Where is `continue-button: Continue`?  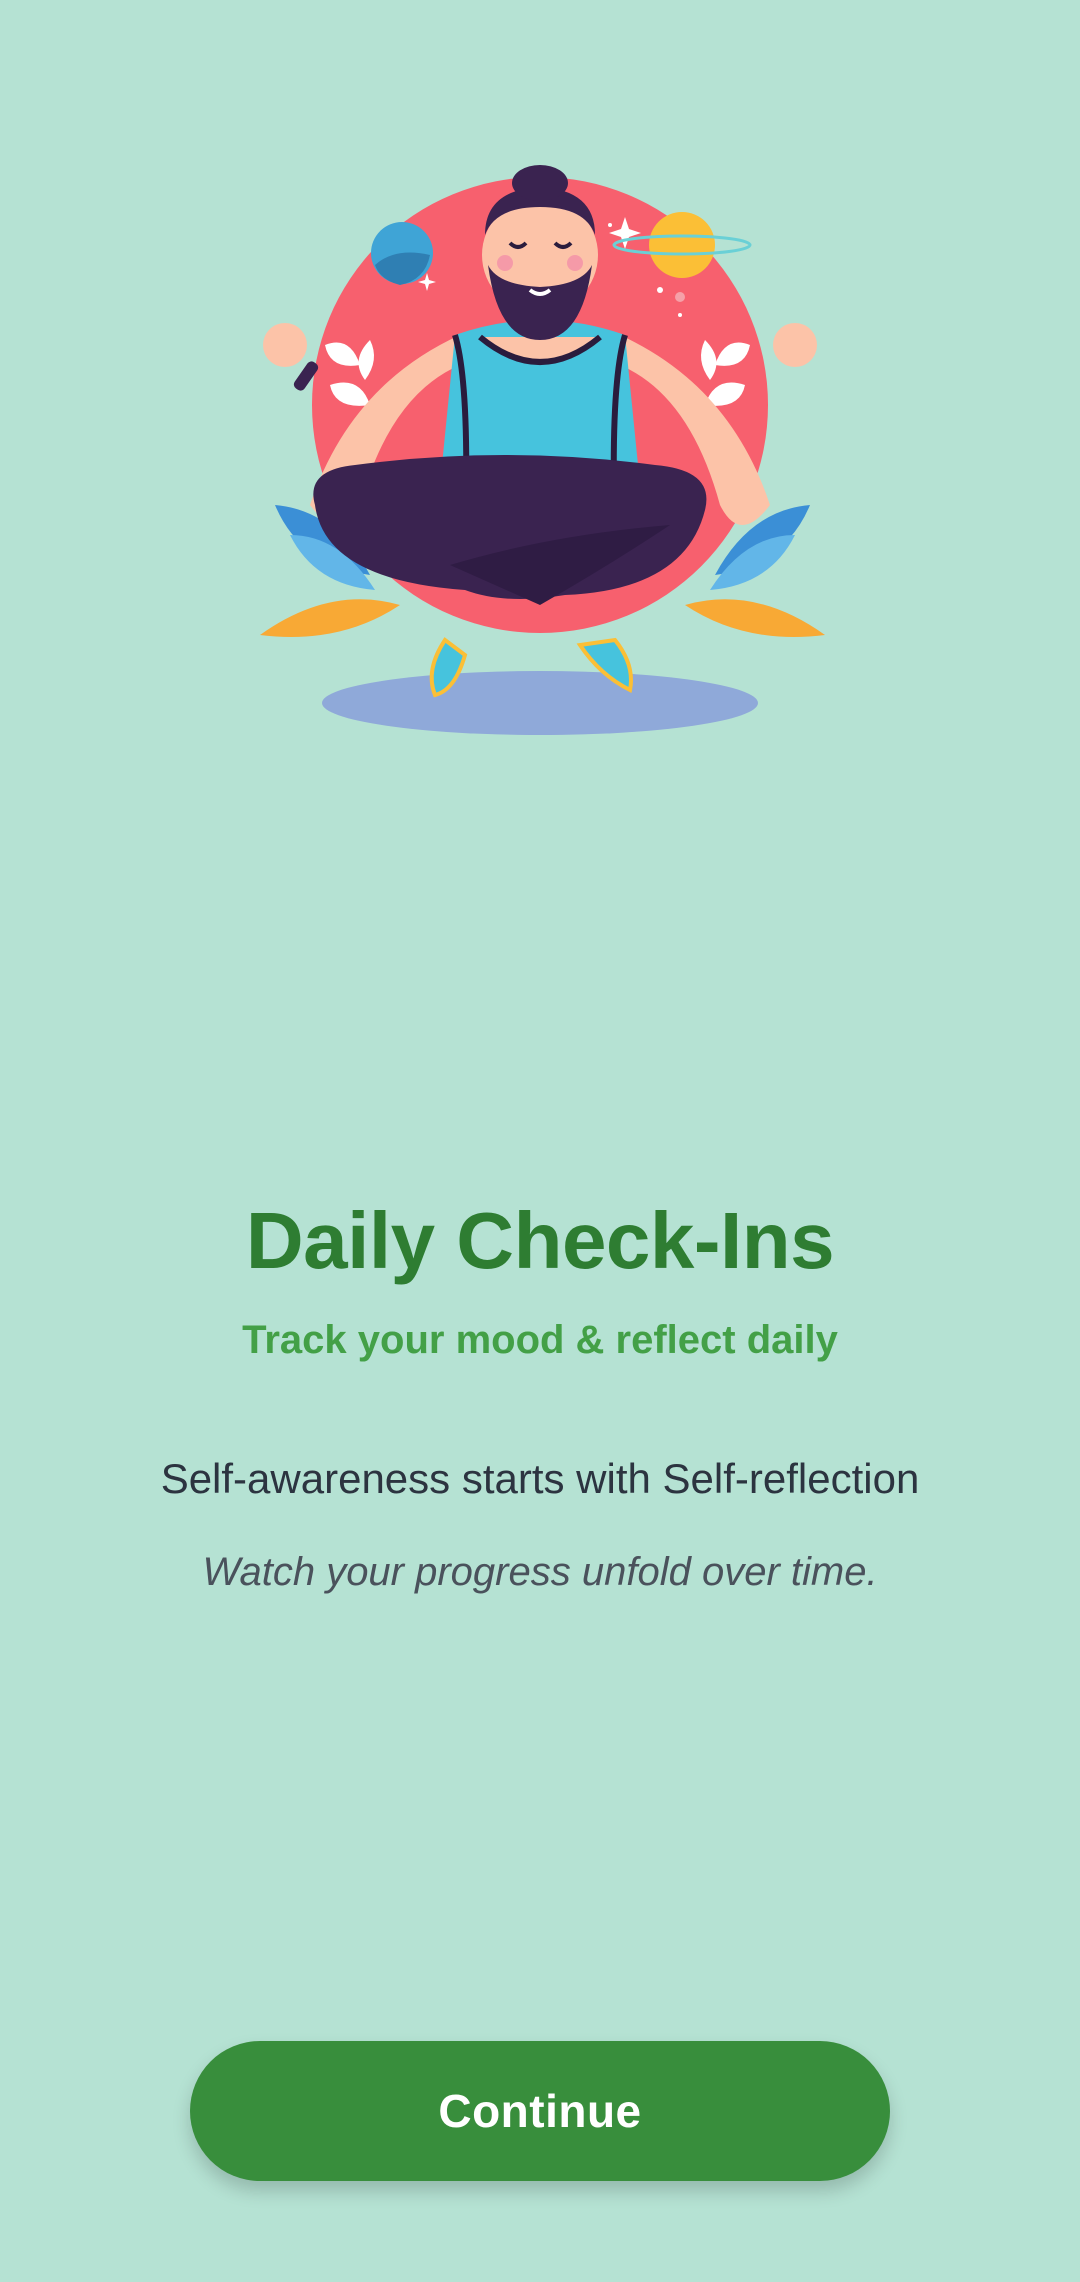
continue-button: Continue is located at coordinates (540, 2111).